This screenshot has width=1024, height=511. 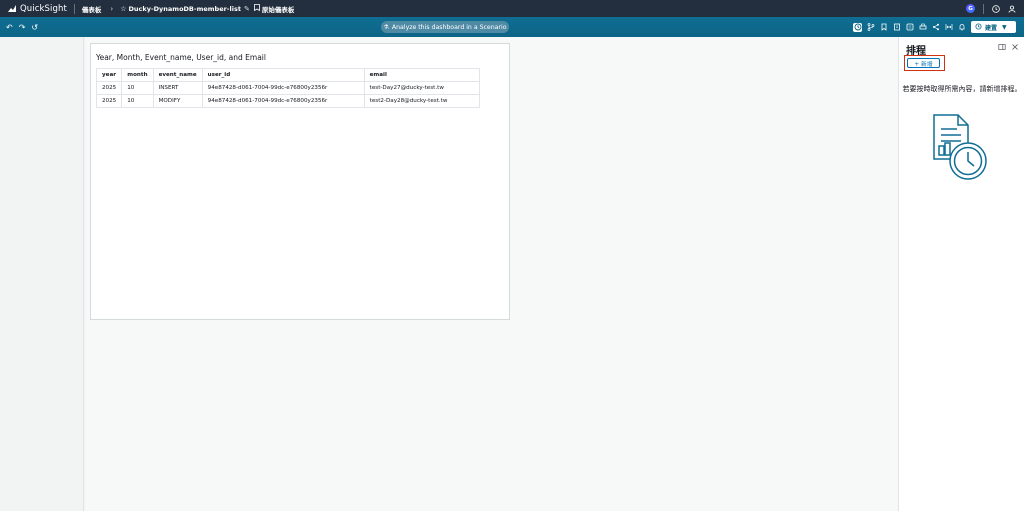 What do you see at coordinates (896, 27) in the screenshot?
I see `report-icon` at bounding box center [896, 27].